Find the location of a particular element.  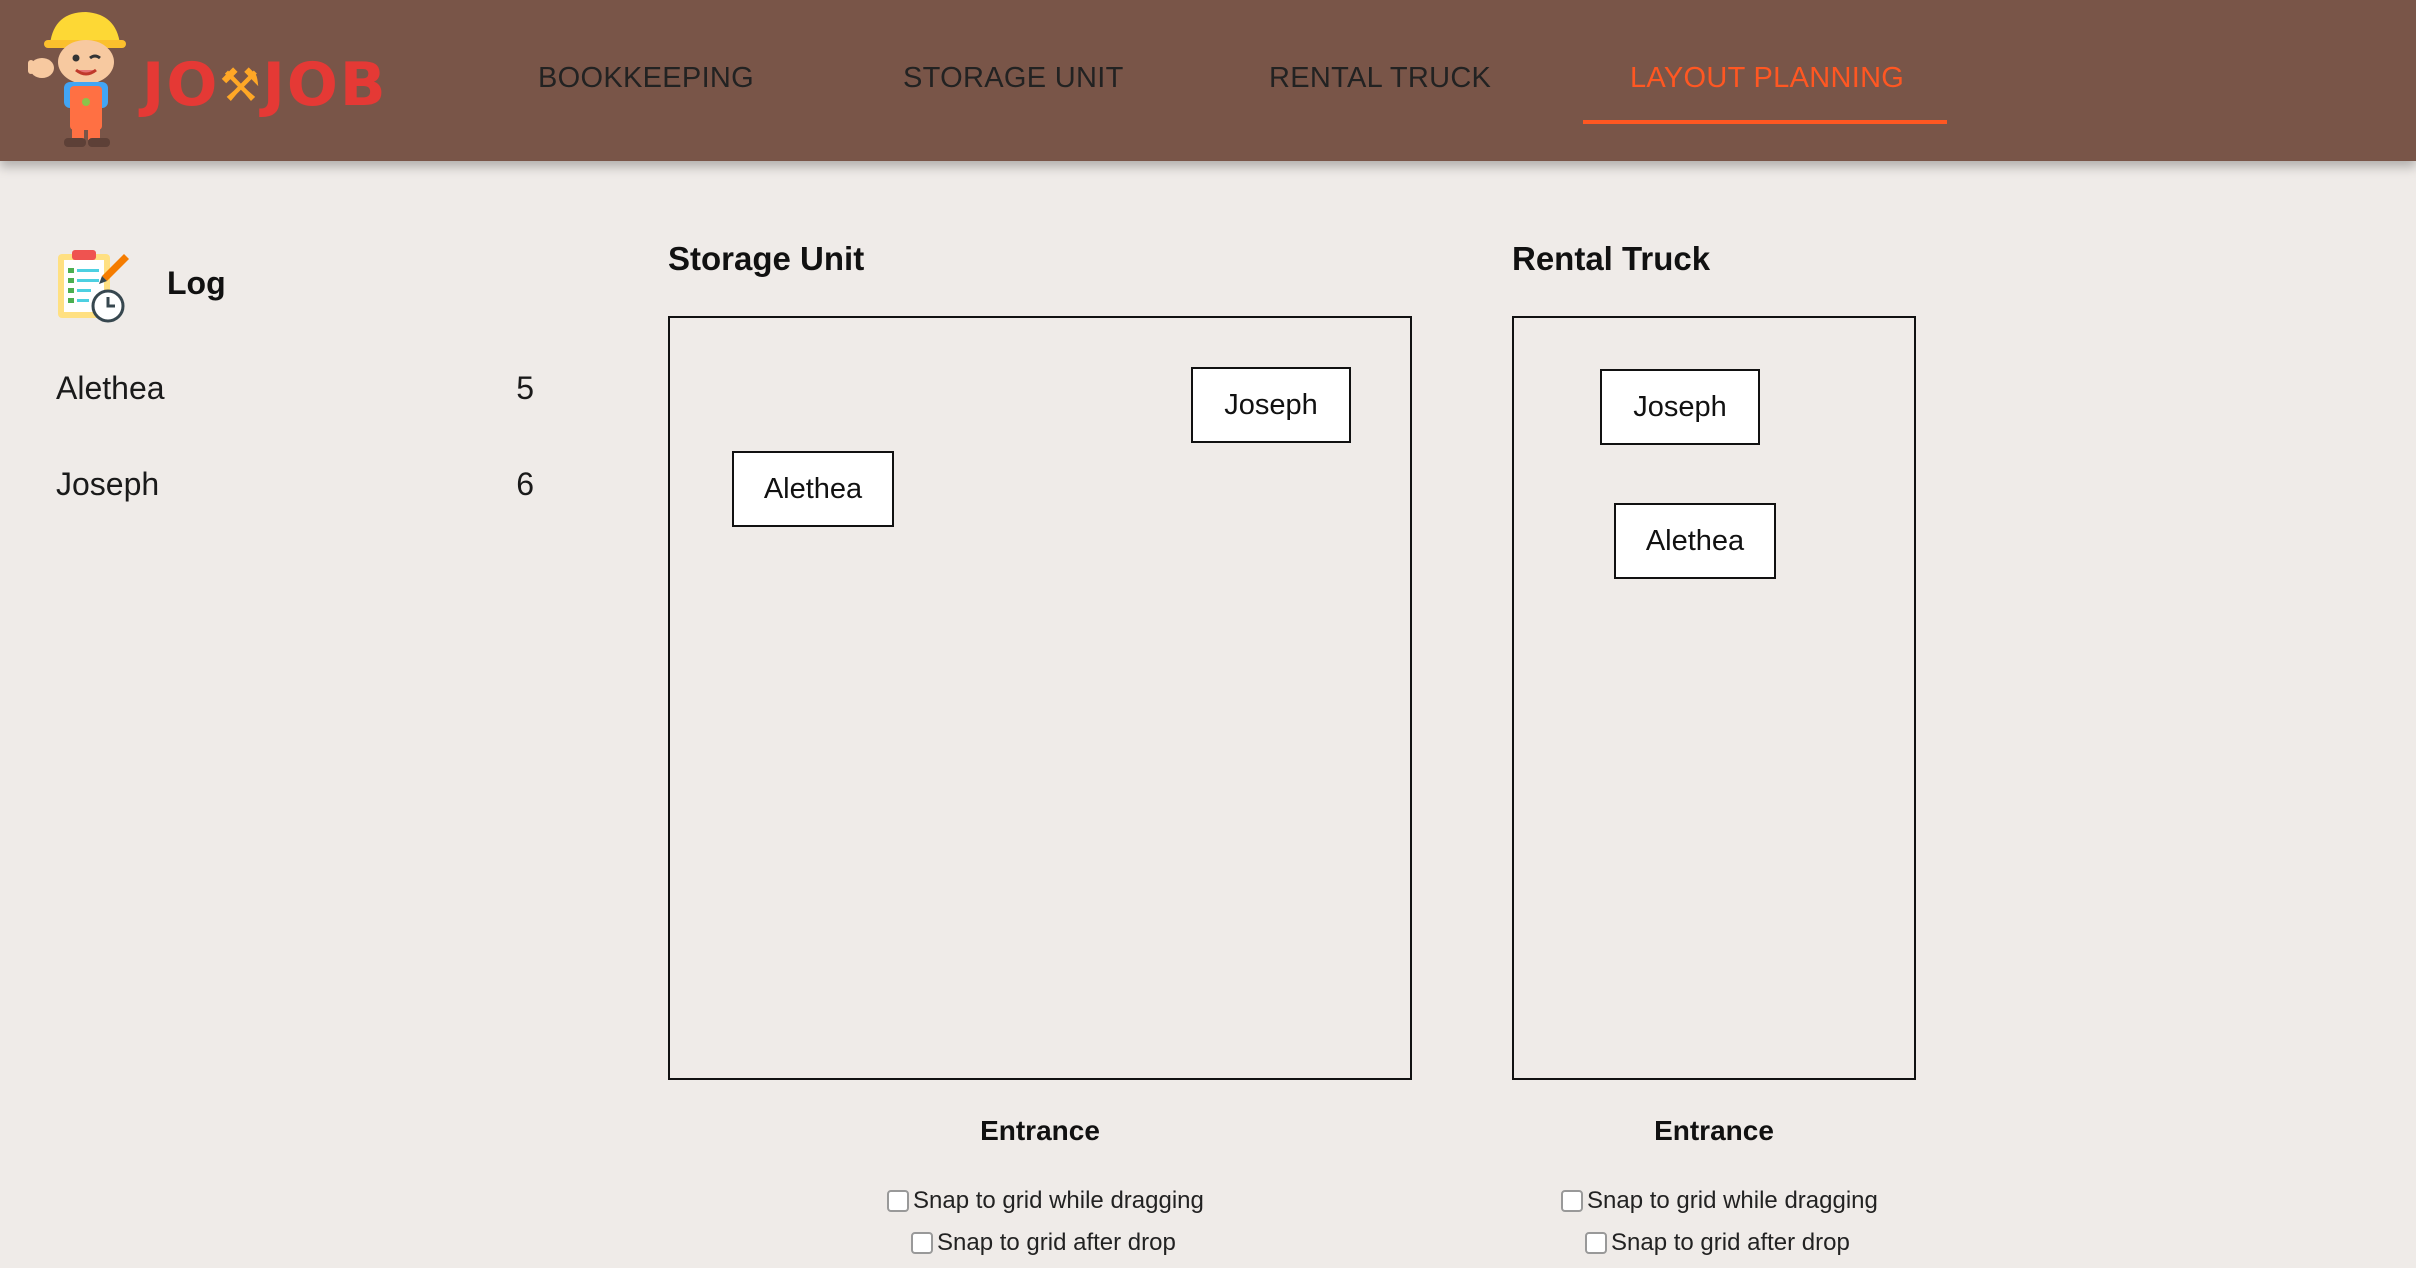

rental-truck-entrance-label: Entrance is located at coordinates (1714, 1130).